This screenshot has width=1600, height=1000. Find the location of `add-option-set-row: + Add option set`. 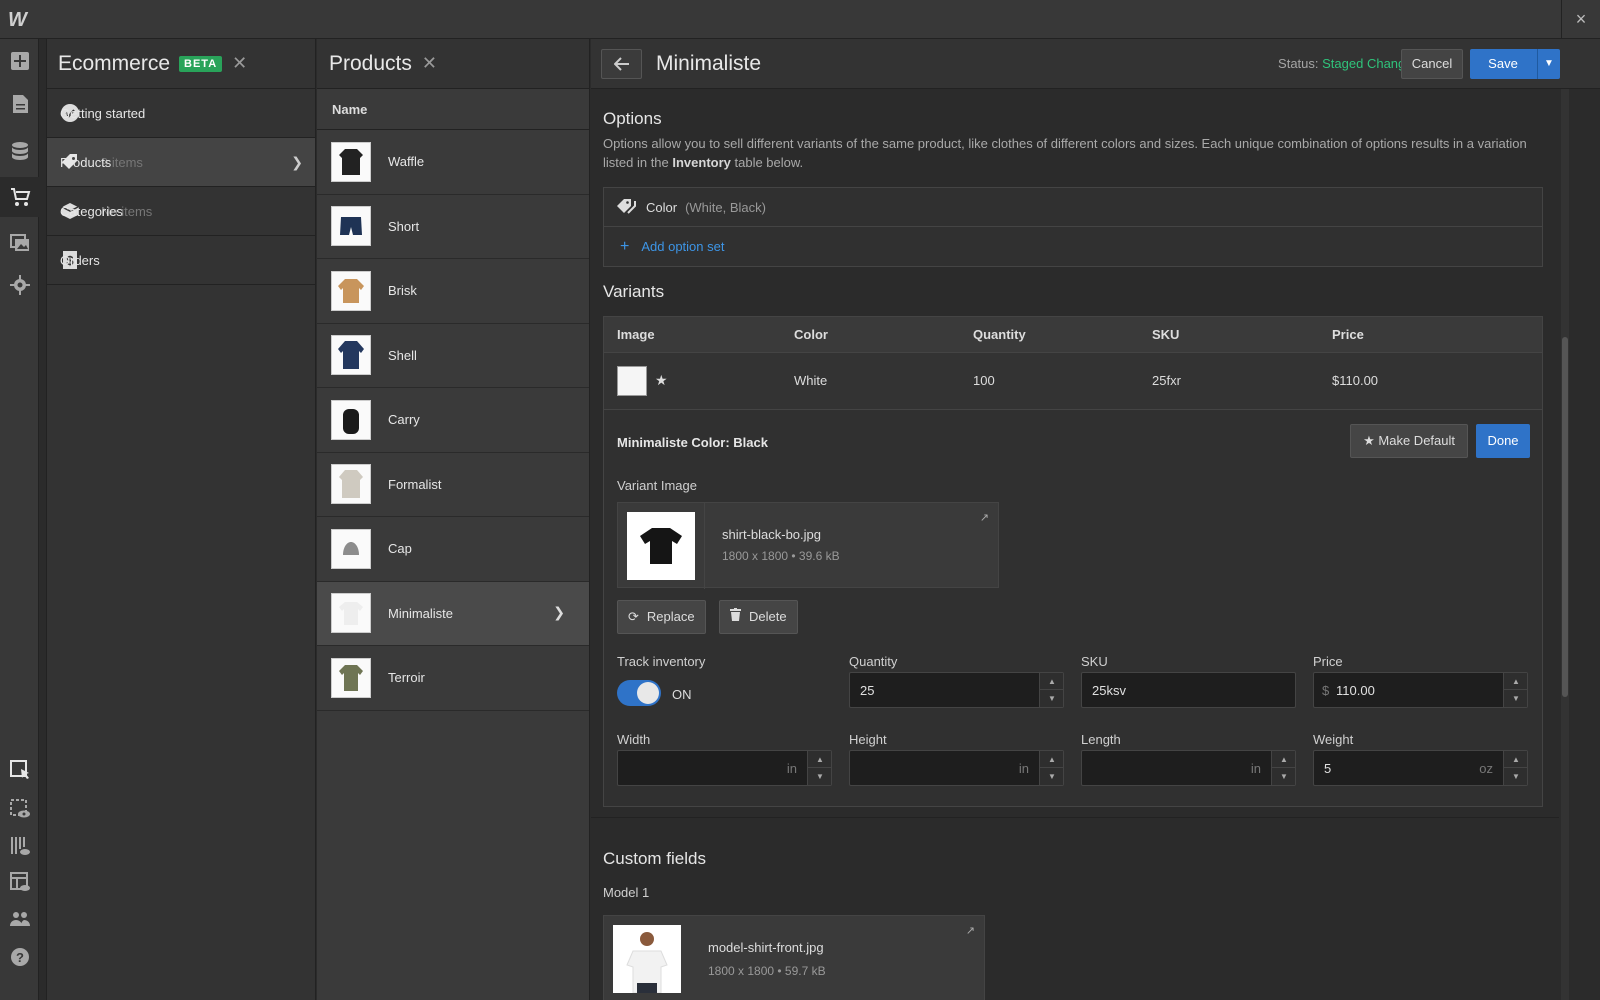

add-option-set-row: + Add option set is located at coordinates (1073, 246).